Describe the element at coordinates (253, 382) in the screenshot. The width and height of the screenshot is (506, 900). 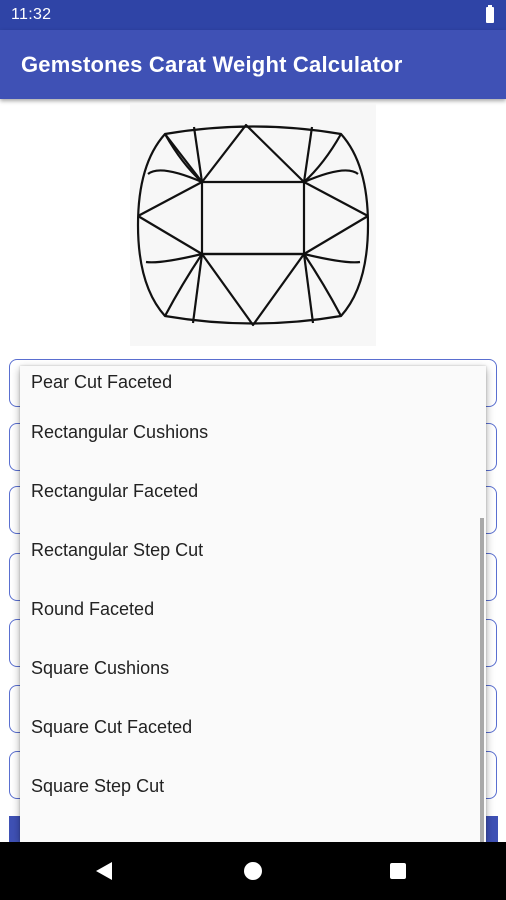
I see `dropdown-option-pear-cut-faceted: Pear Cut Faceted` at that location.